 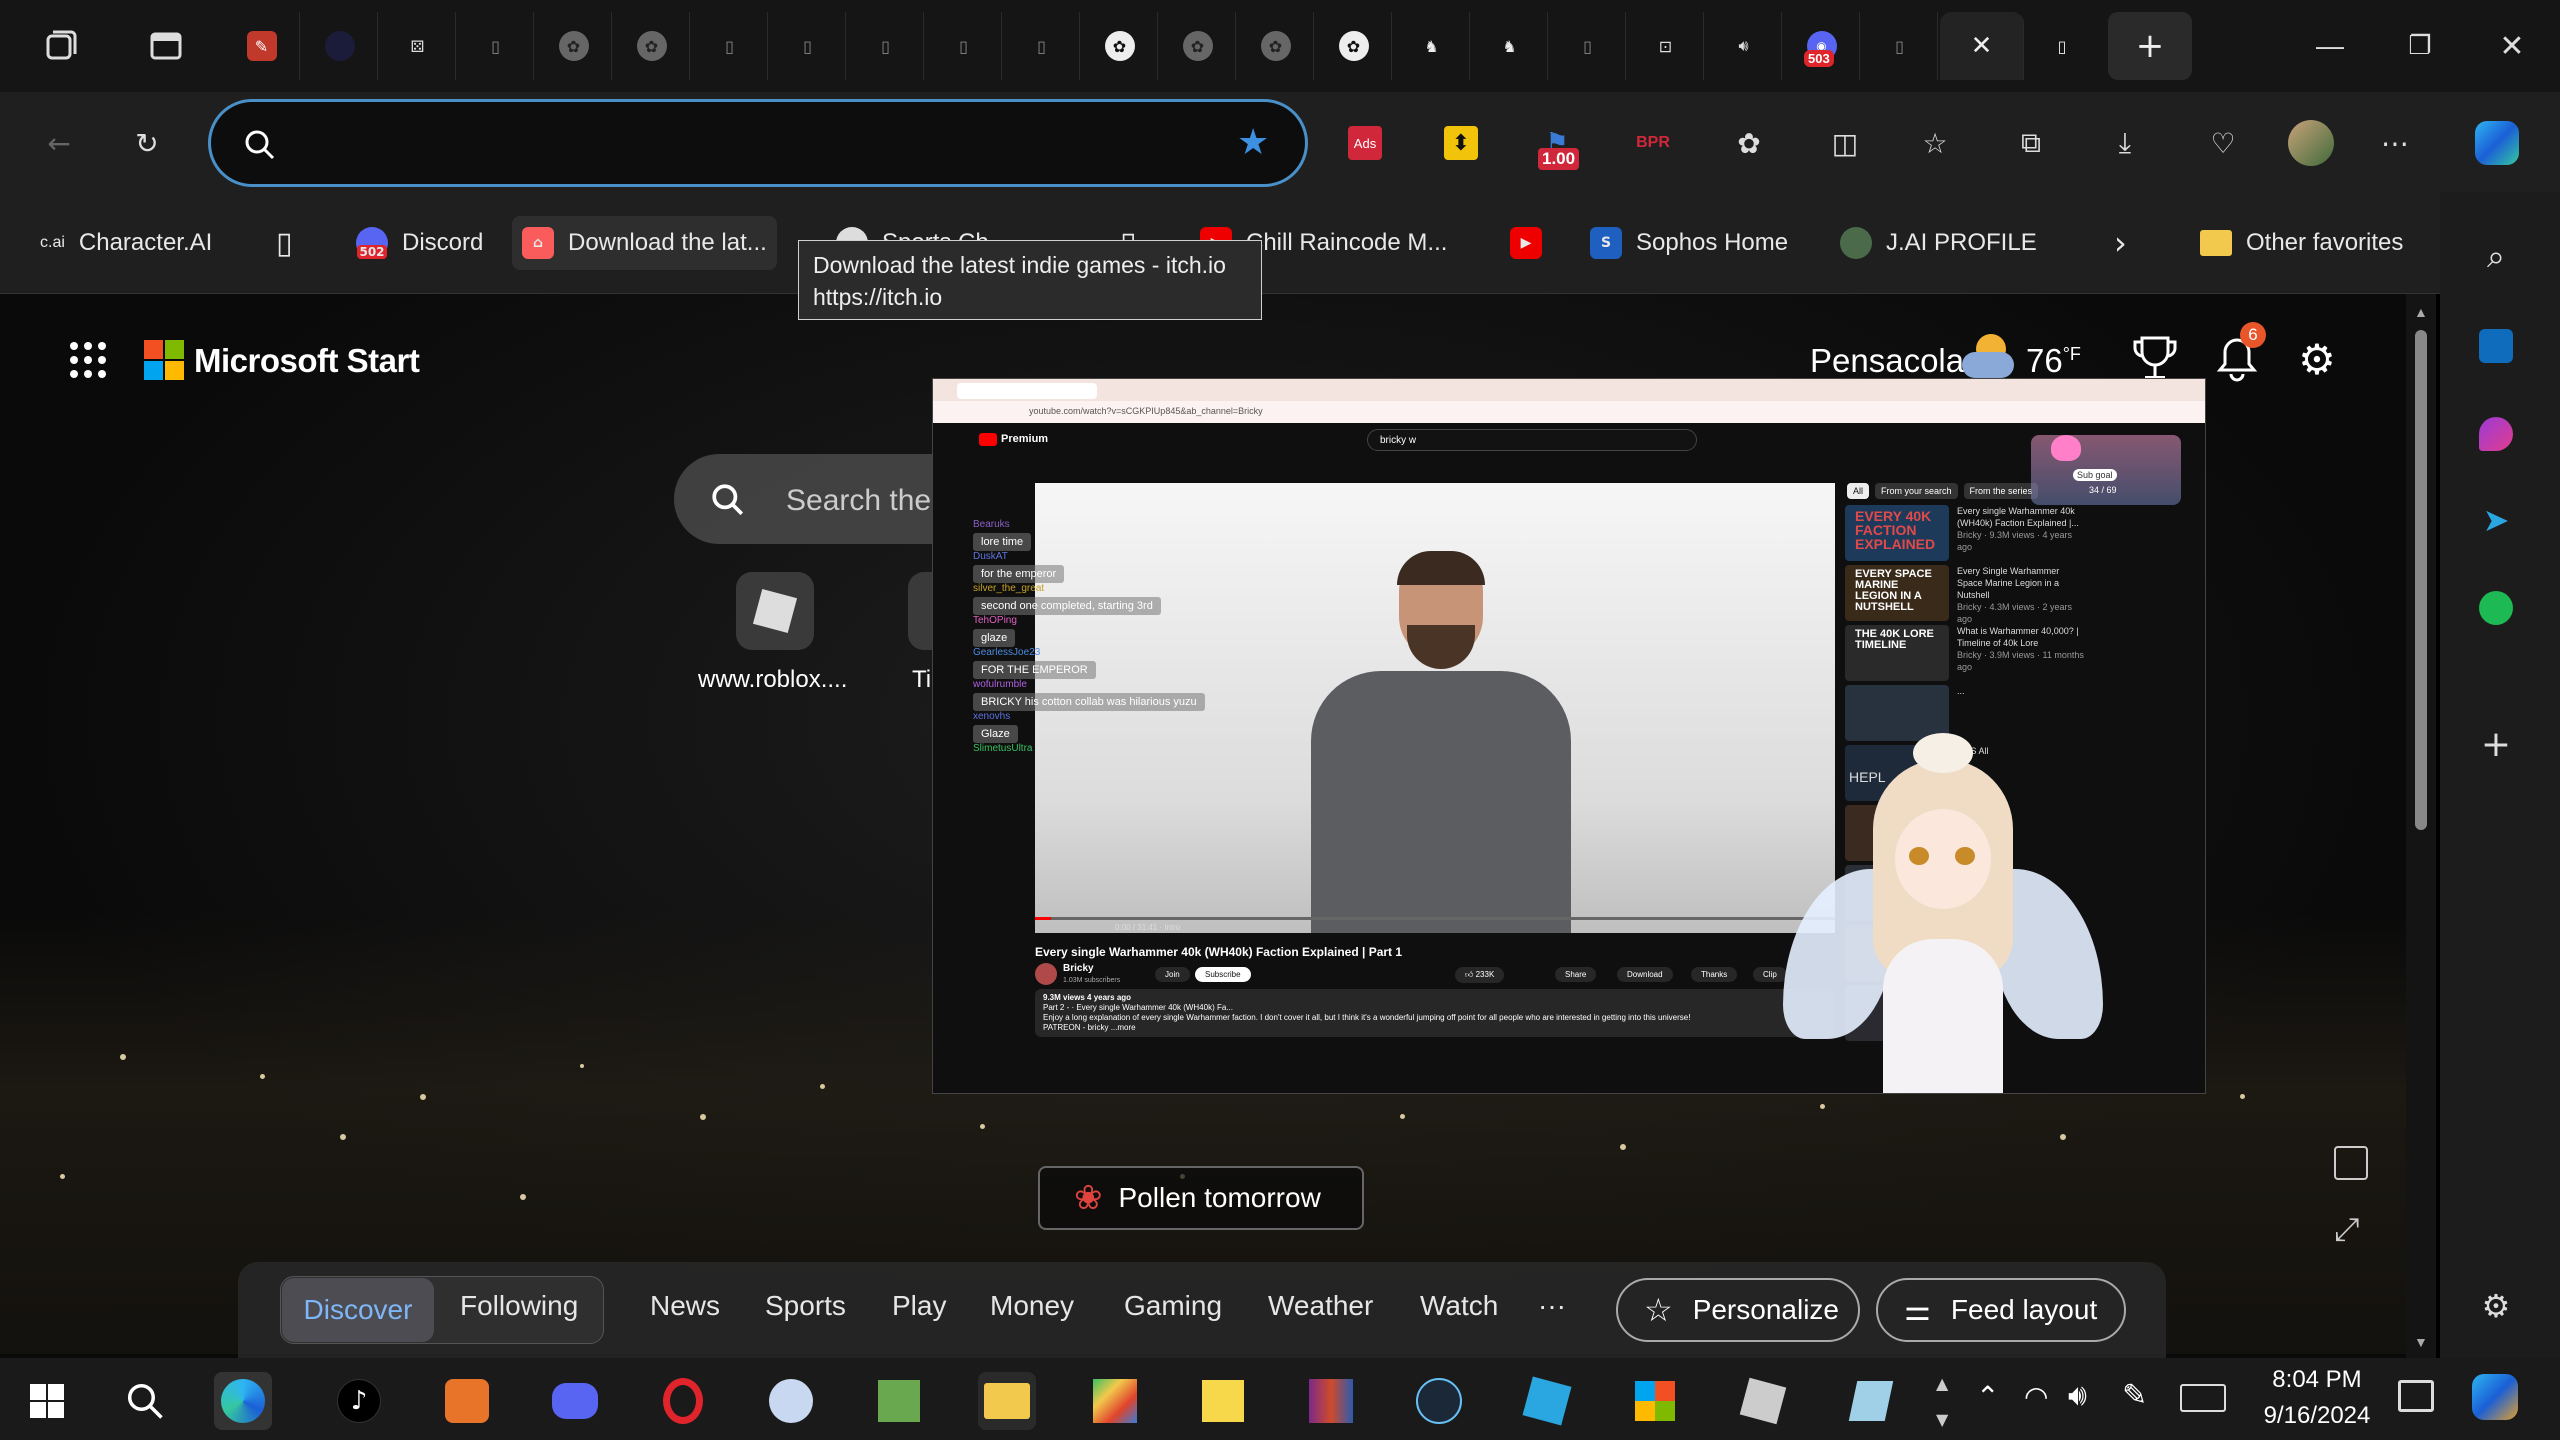 What do you see at coordinates (2421, 580) in the screenshot?
I see `scrollbar-thumb` at bounding box center [2421, 580].